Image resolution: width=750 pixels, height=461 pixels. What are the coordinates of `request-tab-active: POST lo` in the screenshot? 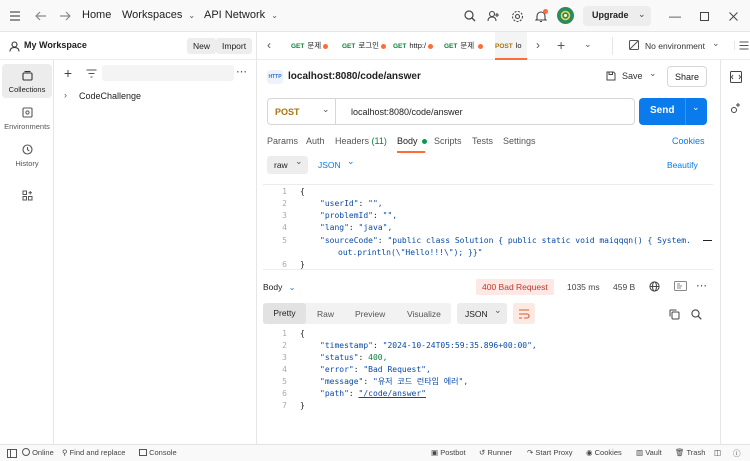 It's located at (511, 46).